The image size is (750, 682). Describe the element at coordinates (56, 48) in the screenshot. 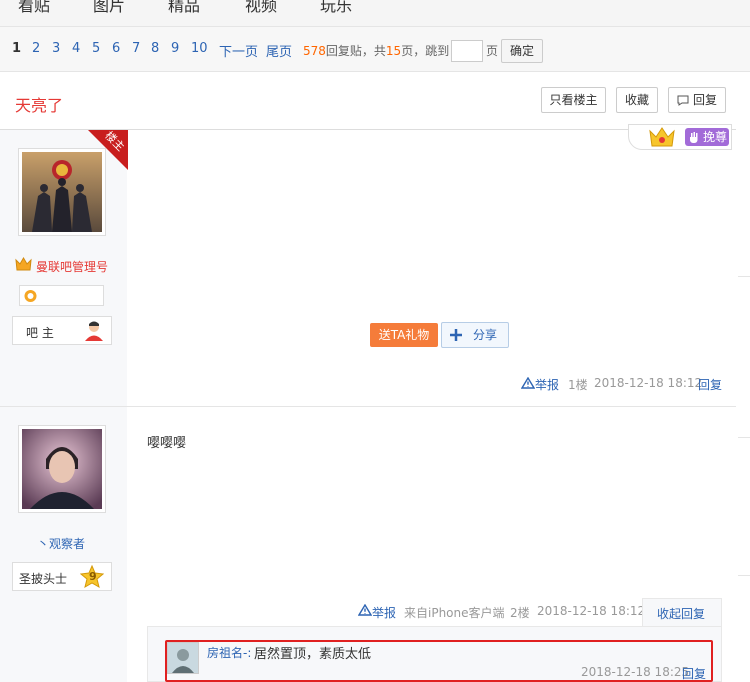

I see `page-3: 3` at that location.